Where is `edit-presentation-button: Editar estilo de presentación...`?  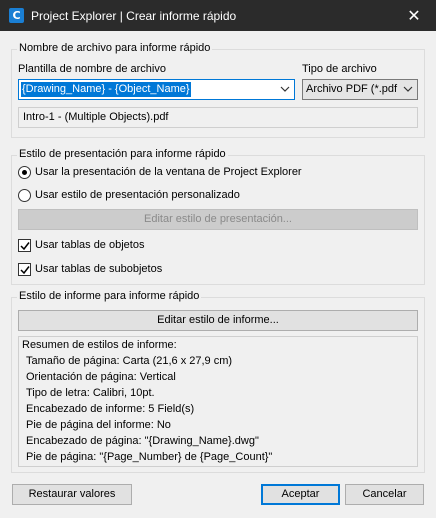 edit-presentation-button: Editar estilo de presentación... is located at coordinates (218, 219).